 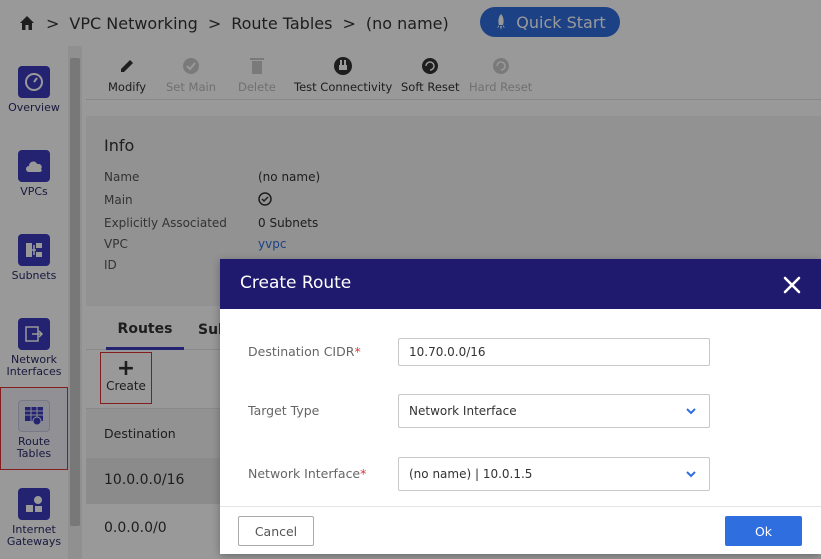 What do you see at coordinates (463, 411) in the screenshot?
I see `target-type-value: Network Interface` at bounding box center [463, 411].